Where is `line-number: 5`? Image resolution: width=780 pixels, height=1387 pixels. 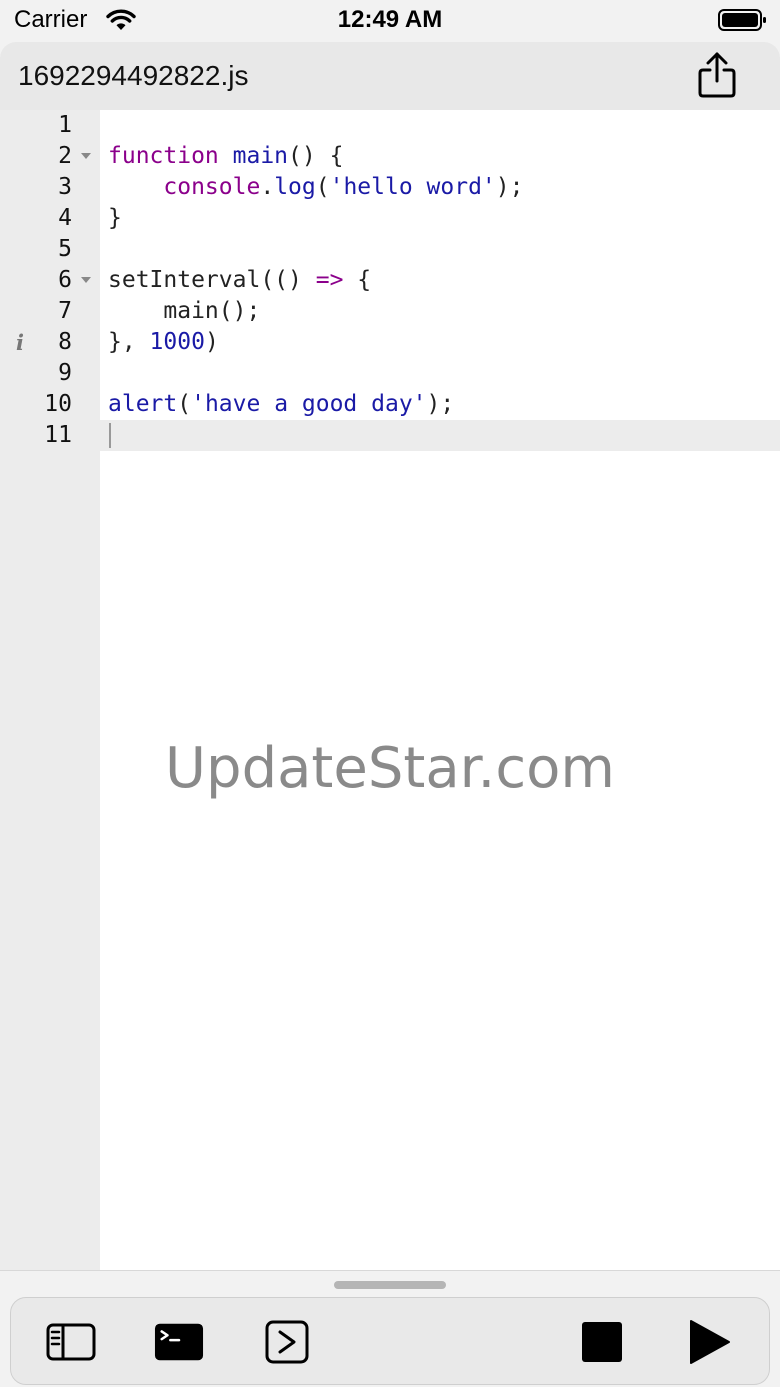
line-number: 5 is located at coordinates (65, 249).